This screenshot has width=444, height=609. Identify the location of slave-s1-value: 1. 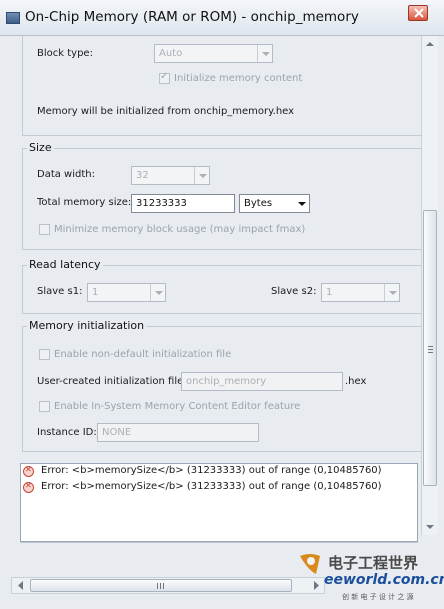
(95, 292).